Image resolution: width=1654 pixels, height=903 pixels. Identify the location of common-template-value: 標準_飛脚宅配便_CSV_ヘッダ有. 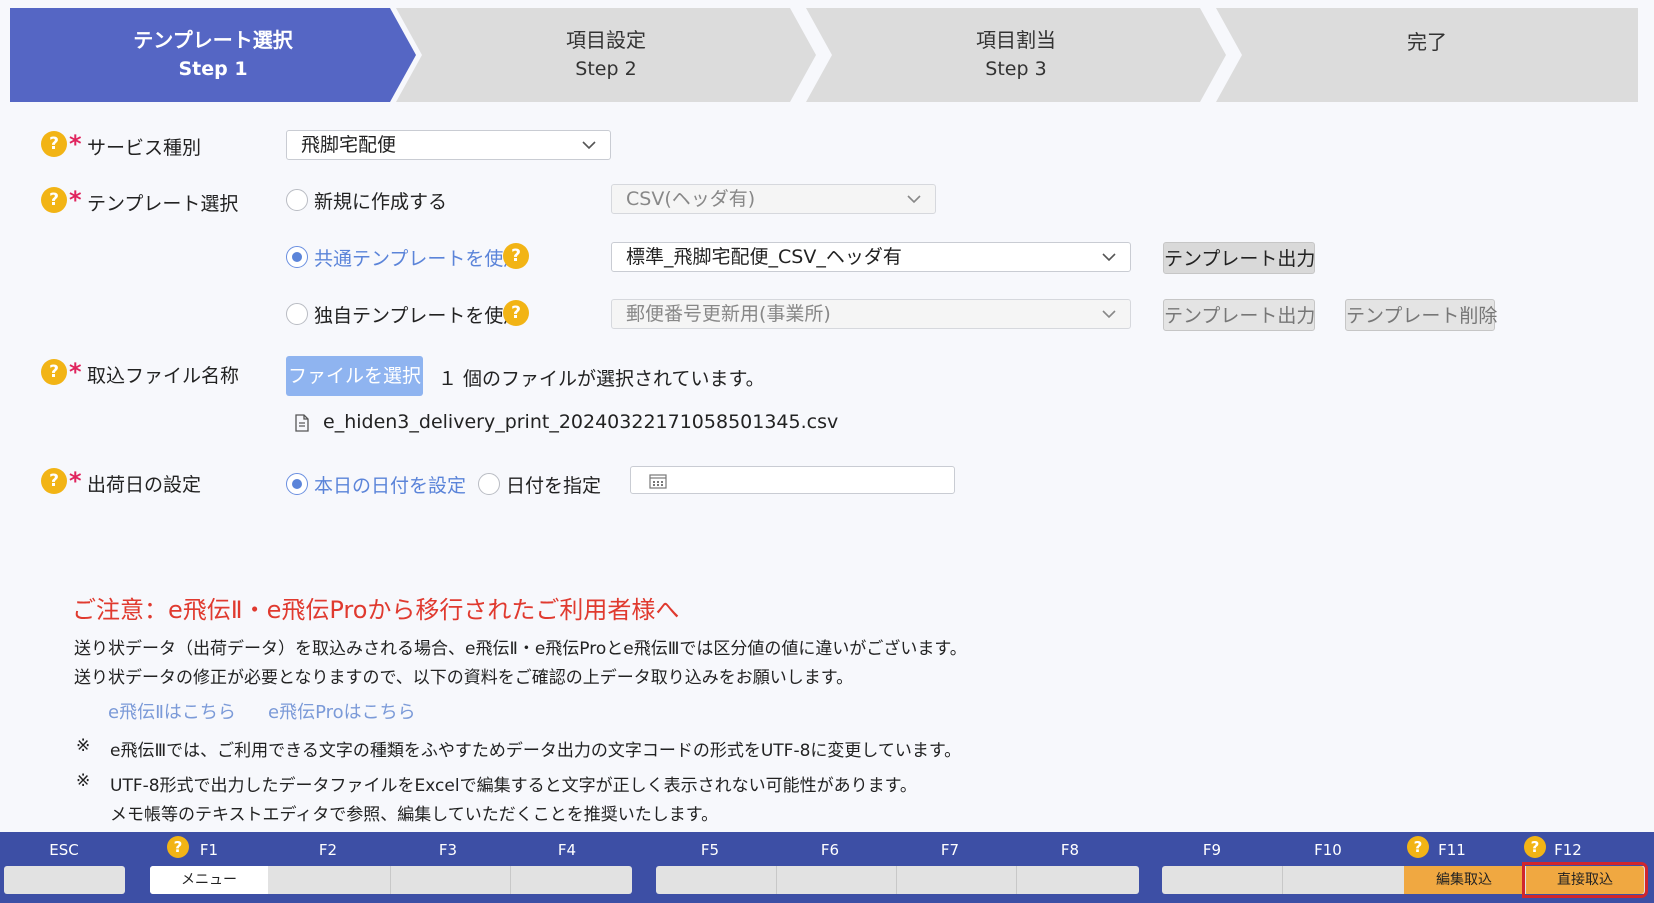
(764, 257).